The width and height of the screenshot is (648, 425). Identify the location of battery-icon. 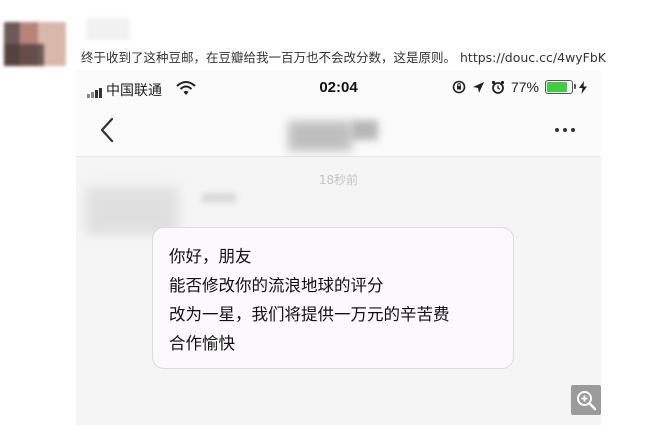
(560, 87).